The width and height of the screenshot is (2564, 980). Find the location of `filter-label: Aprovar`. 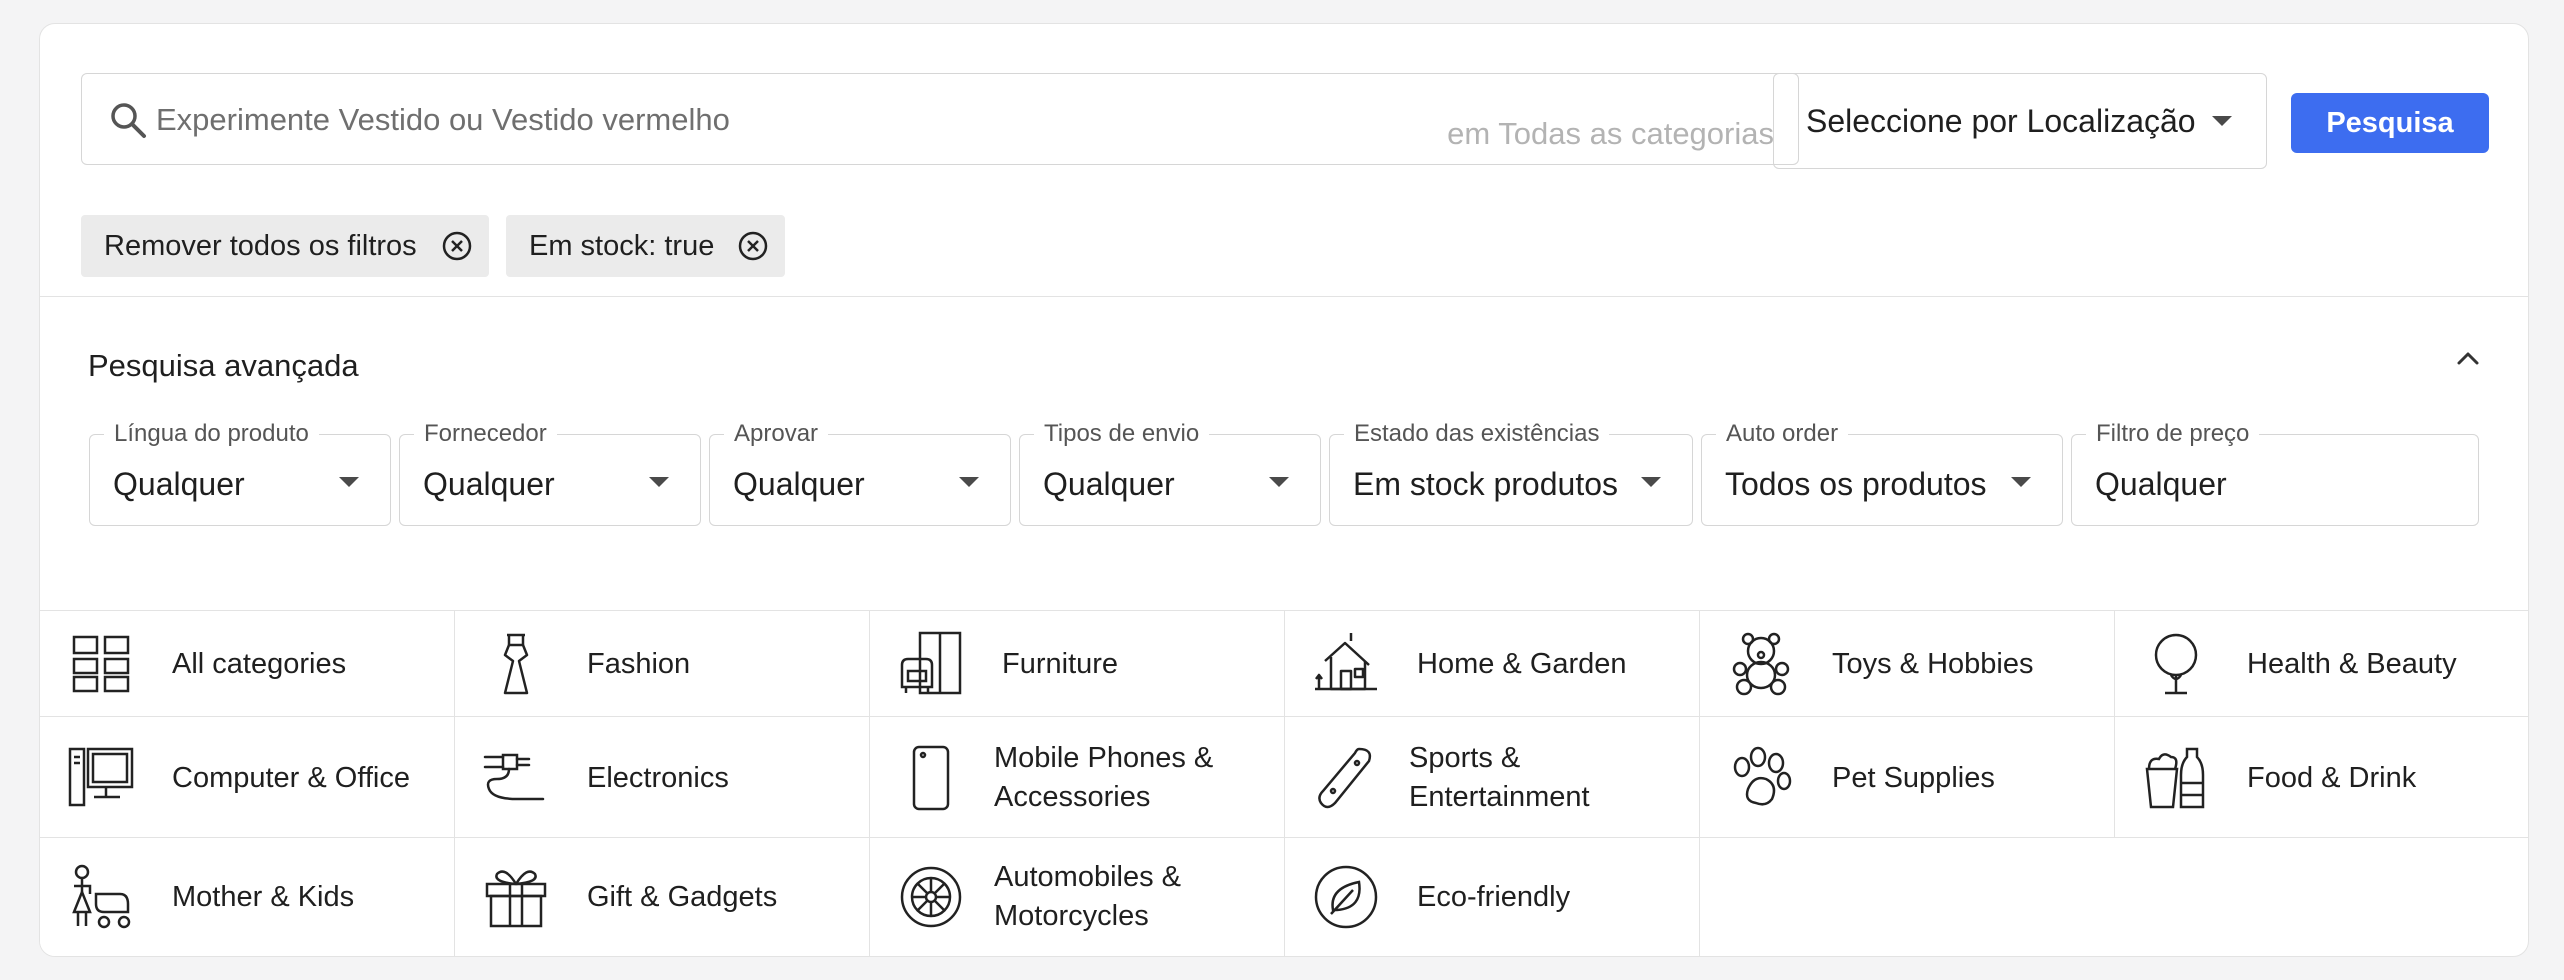

filter-label: Aprovar is located at coordinates (776, 434).